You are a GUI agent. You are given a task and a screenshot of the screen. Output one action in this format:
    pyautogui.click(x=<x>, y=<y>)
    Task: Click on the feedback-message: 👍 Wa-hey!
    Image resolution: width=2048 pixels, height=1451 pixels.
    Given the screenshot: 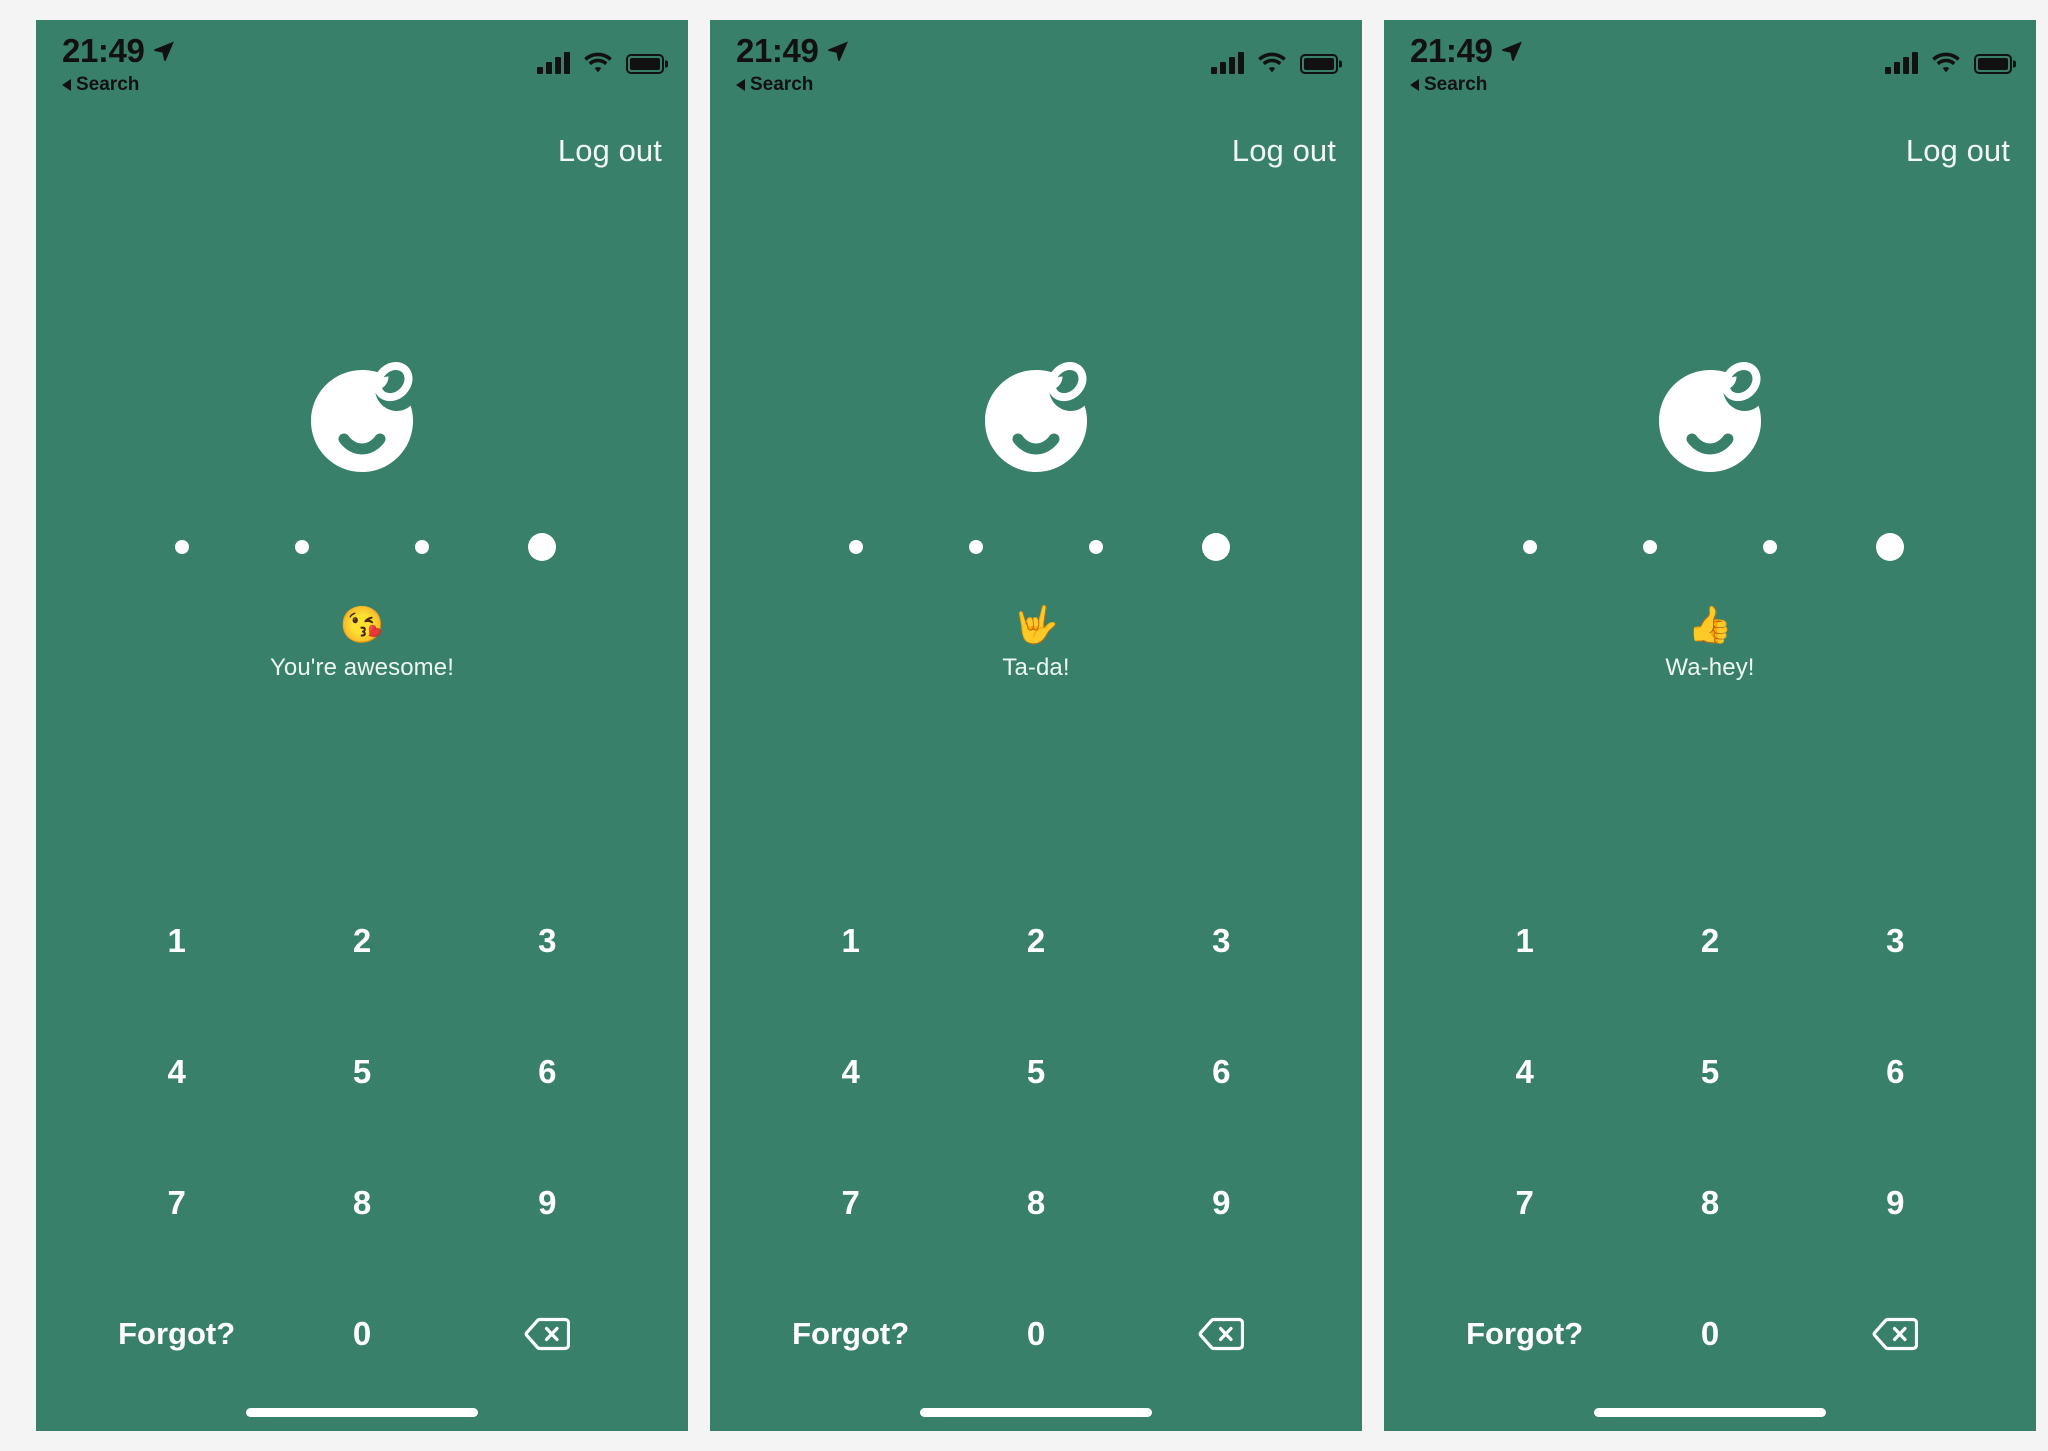 What is the action you would take?
    pyautogui.click(x=1710, y=643)
    